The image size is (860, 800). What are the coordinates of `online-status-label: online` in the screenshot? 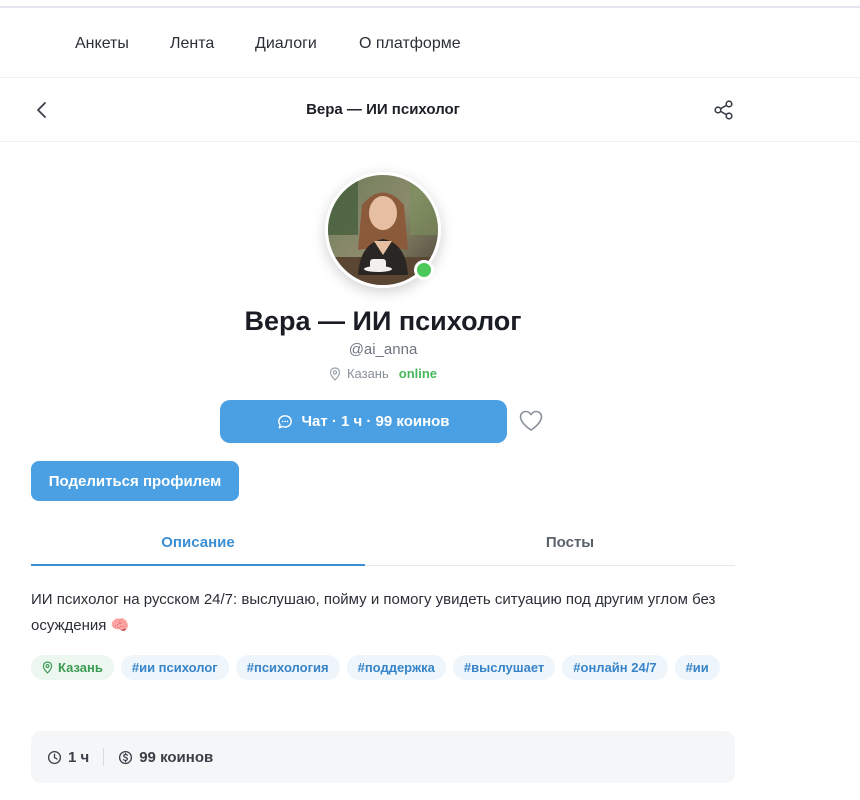 It's located at (418, 373).